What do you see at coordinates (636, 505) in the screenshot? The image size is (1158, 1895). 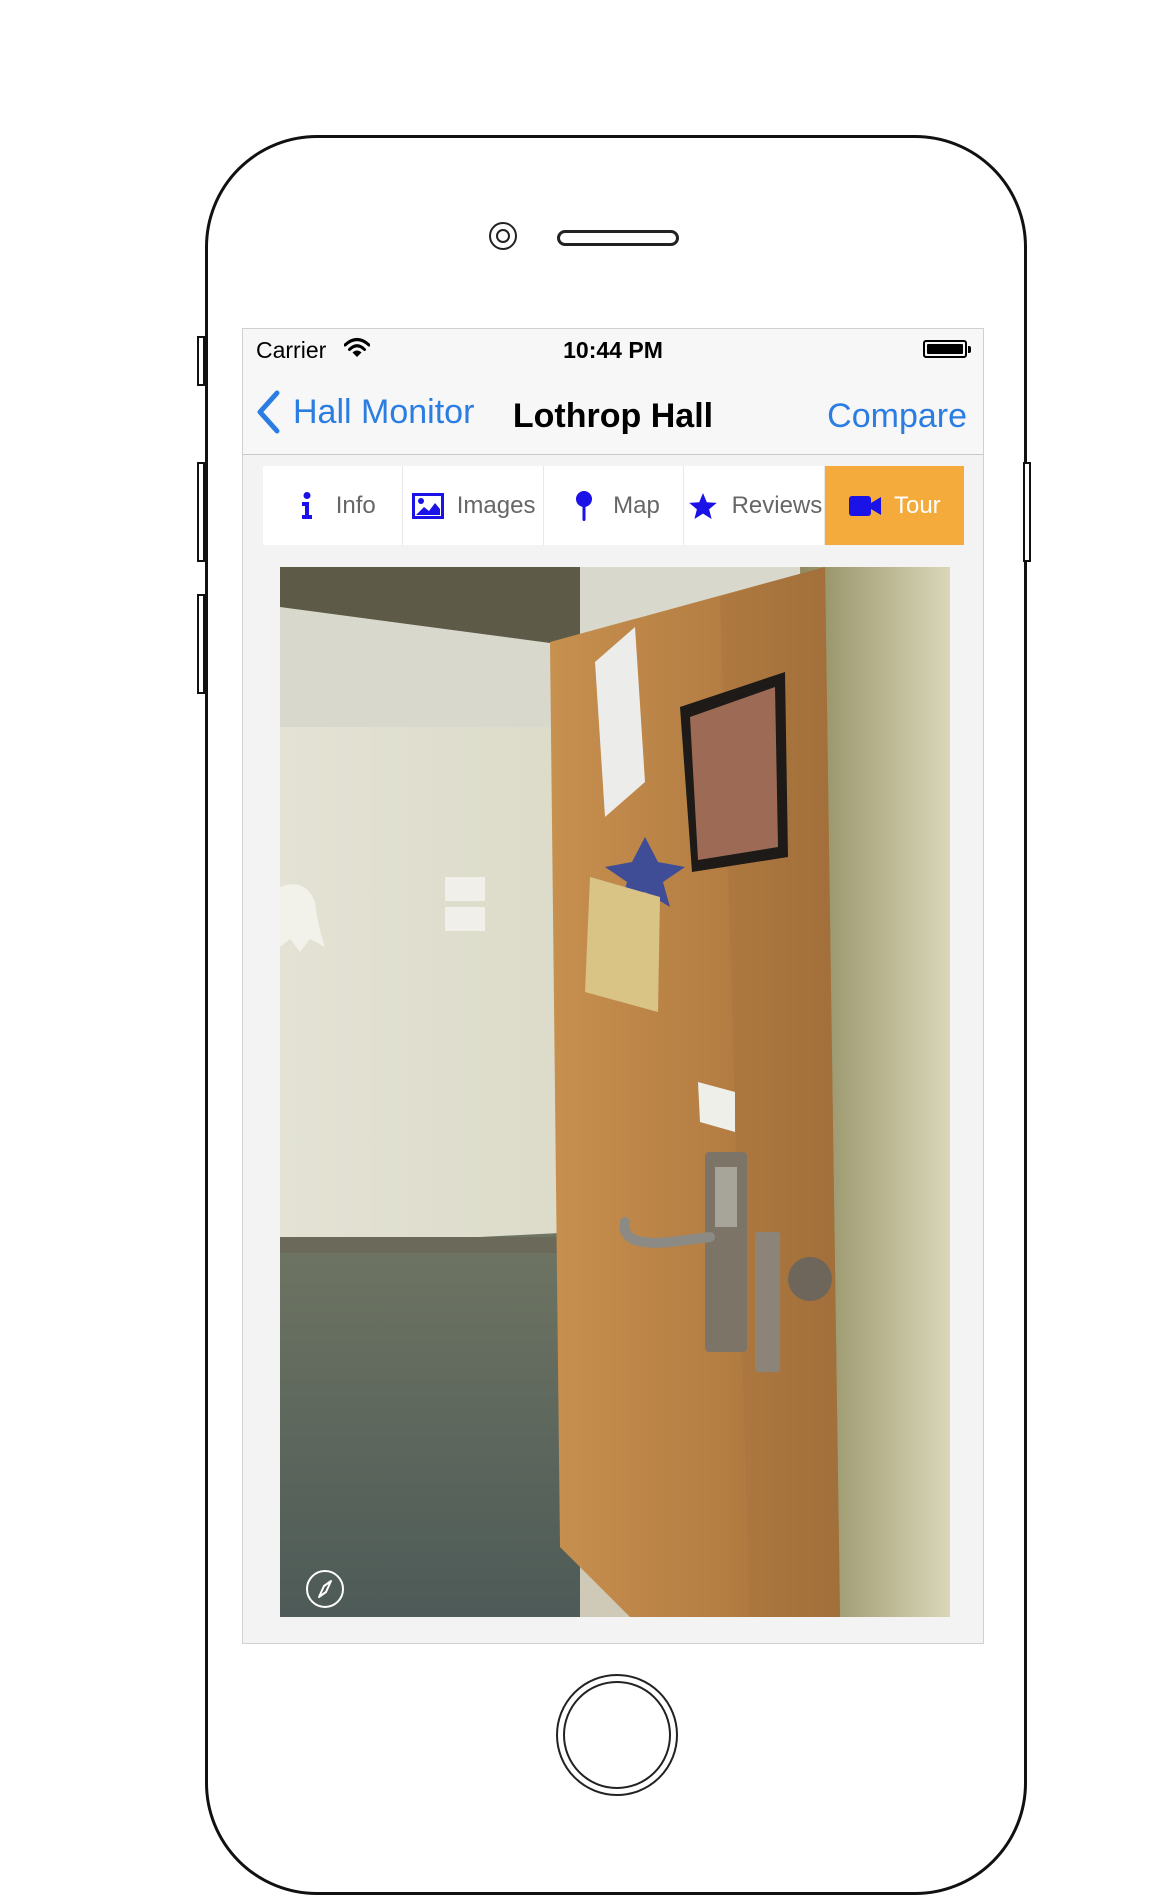 I see `tab-map-label: Map` at bounding box center [636, 505].